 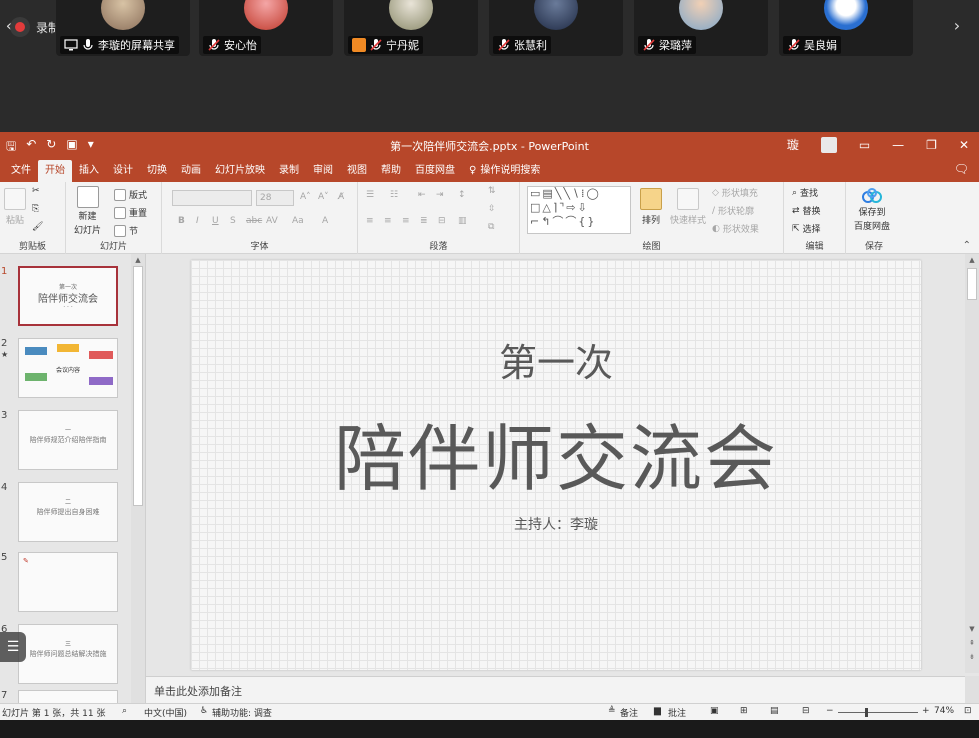 What do you see at coordinates (36, 191) in the screenshot?
I see `cut-icon: ✂` at bounding box center [36, 191].